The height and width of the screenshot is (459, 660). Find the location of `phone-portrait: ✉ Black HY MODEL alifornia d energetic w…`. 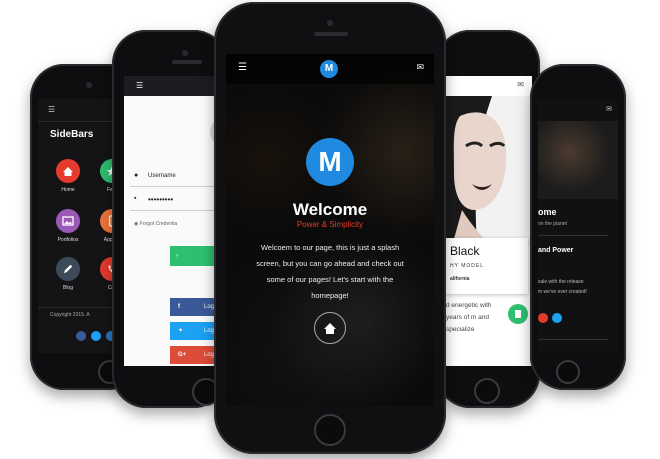

phone-portrait: ✉ Black HY MODEL alifornia d energetic w… is located at coordinates (488, 219).